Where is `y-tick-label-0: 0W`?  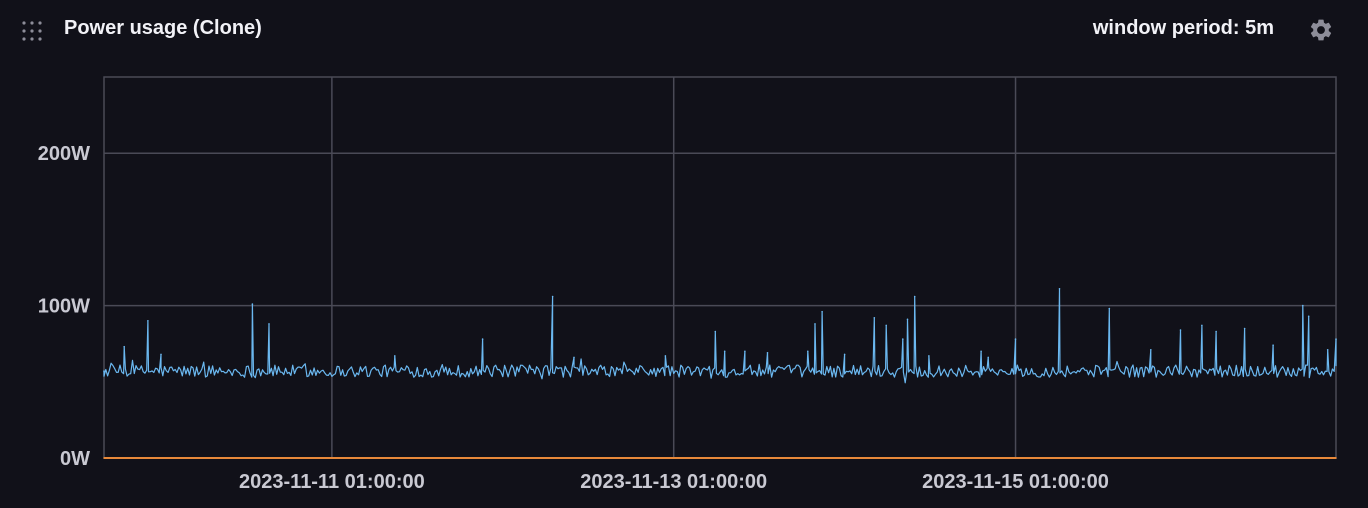 y-tick-label-0: 0W is located at coordinates (75, 459).